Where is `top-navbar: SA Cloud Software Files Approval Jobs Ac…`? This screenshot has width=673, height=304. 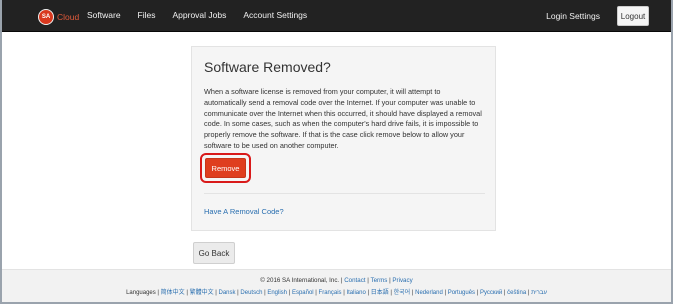
top-navbar: SA Cloud Software Files Approval Jobs Ac… is located at coordinates (336, 16).